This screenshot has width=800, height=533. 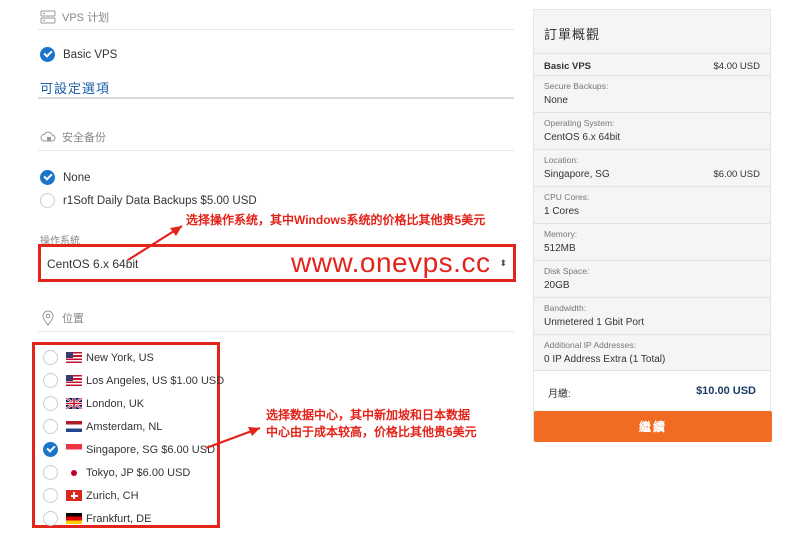 I want to click on location-label: Zurich, CH, so click(x=112, y=495).